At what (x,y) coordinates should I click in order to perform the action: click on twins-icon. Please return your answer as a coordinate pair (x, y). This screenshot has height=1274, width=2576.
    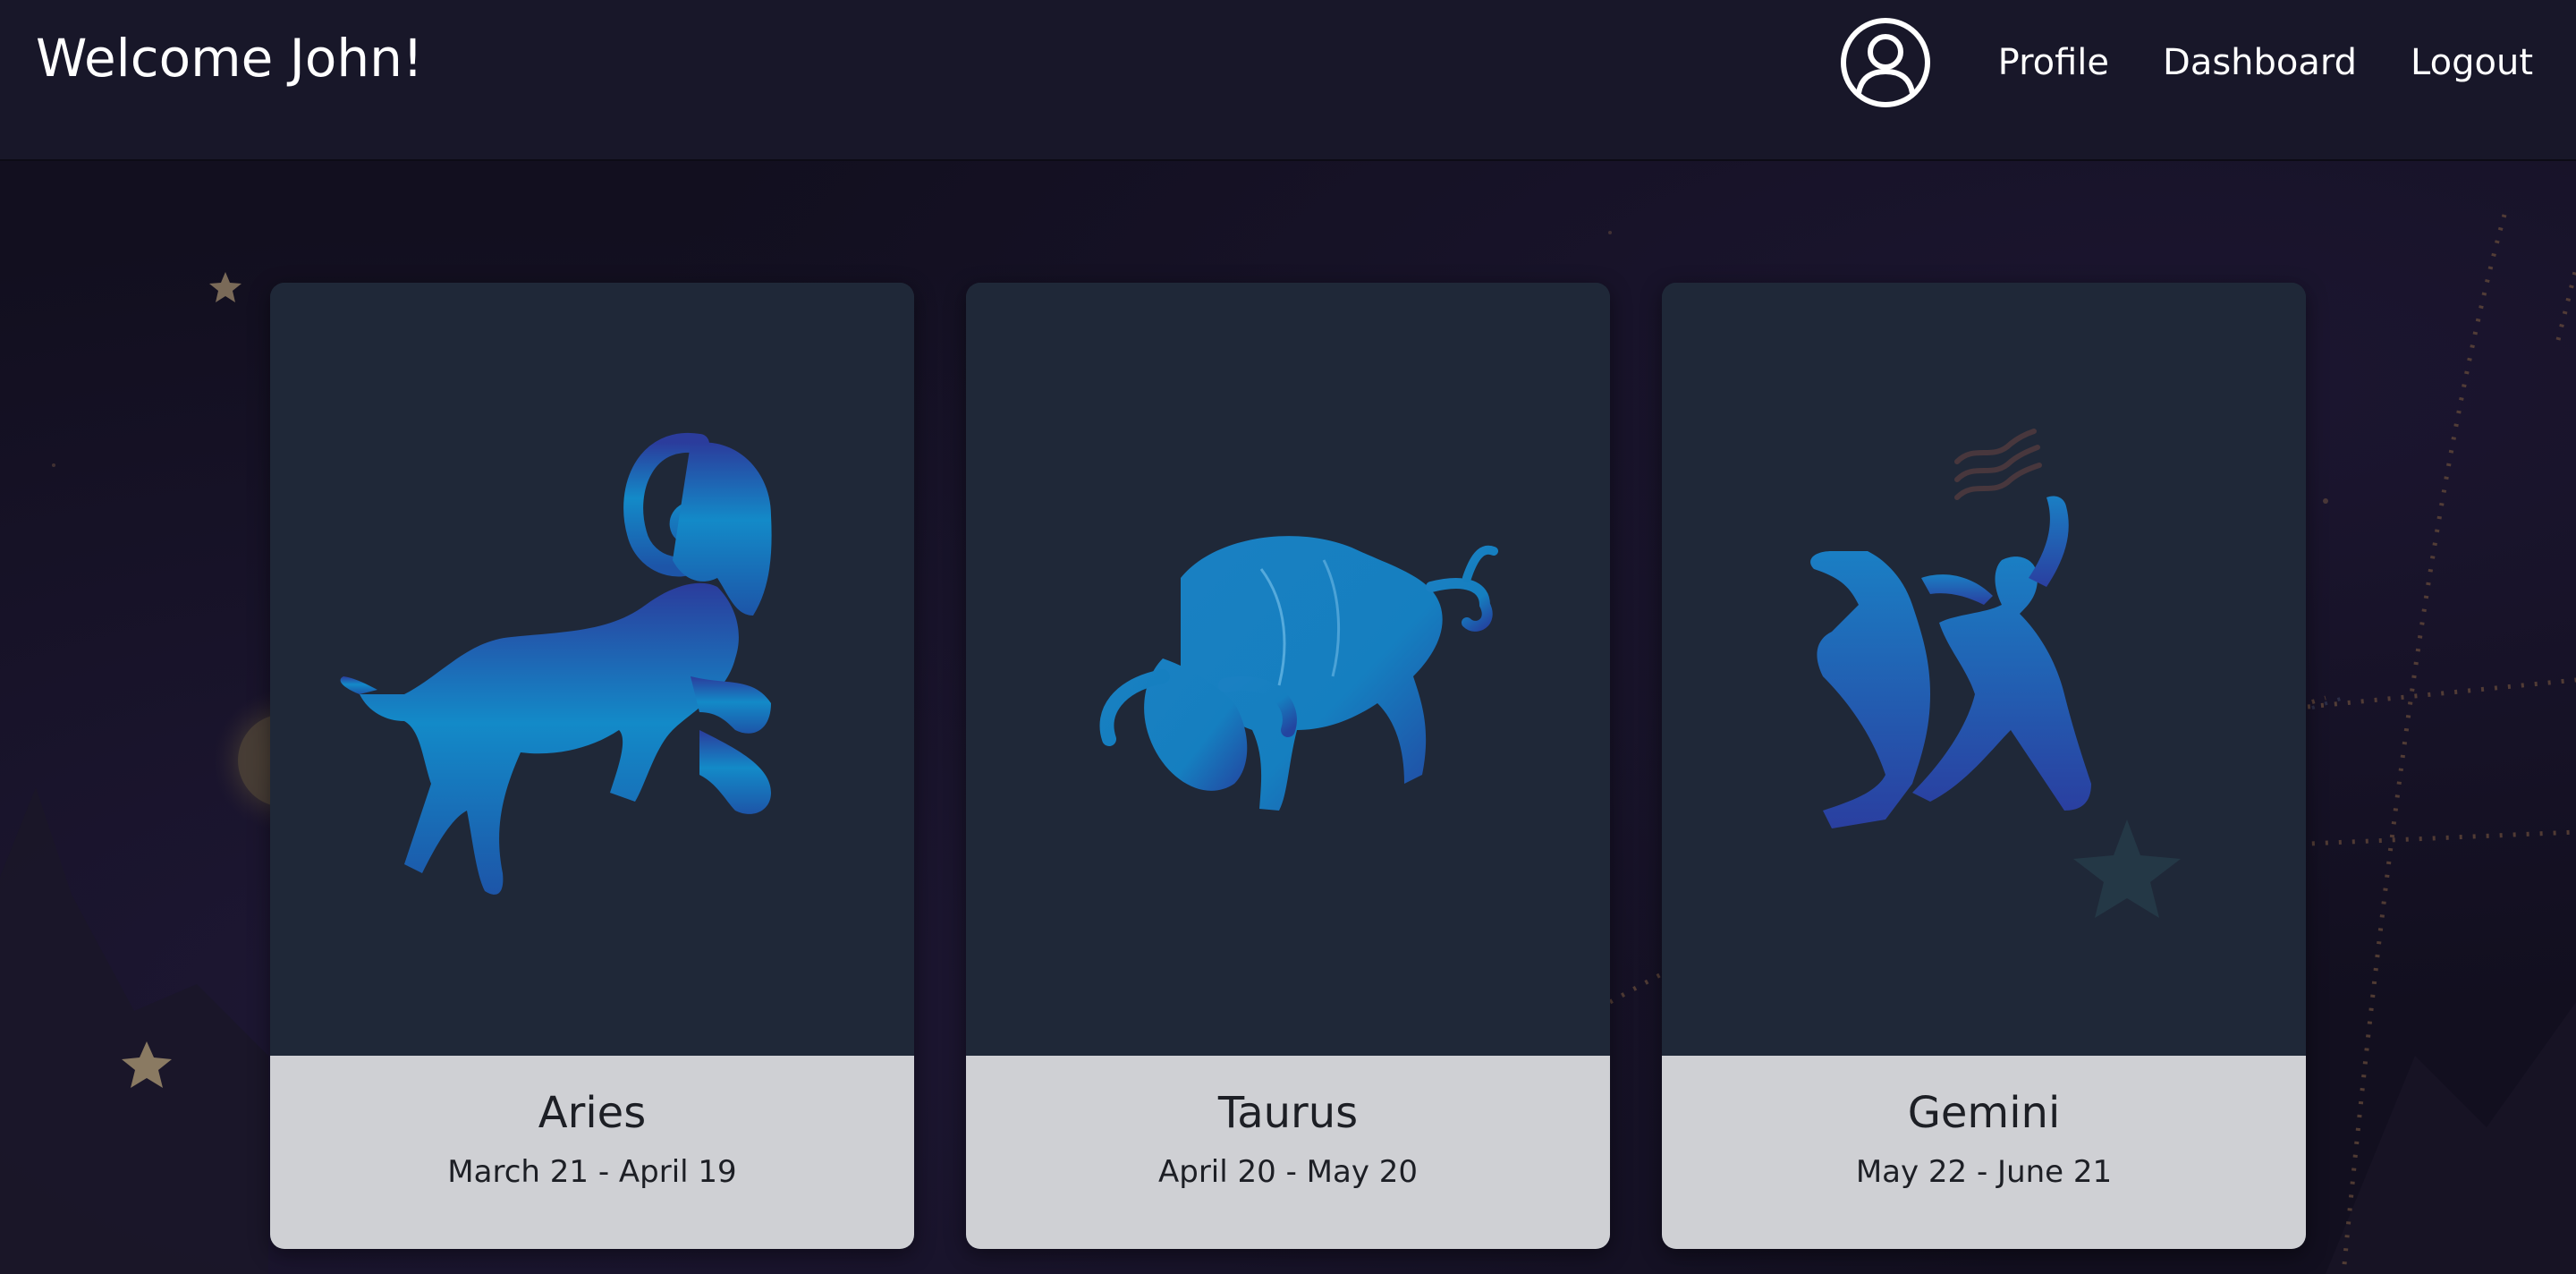
    Looking at the image, I should click on (1995, 673).